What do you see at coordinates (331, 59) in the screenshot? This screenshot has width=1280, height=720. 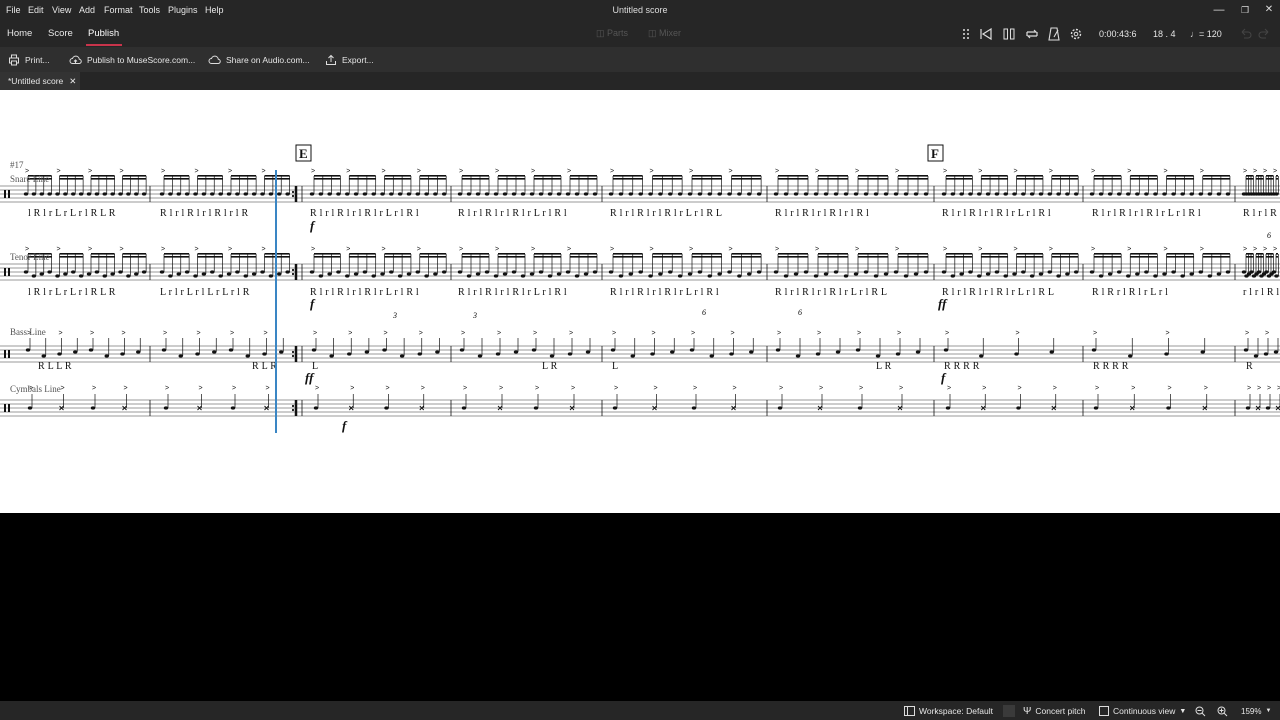 I see `export-icon` at bounding box center [331, 59].